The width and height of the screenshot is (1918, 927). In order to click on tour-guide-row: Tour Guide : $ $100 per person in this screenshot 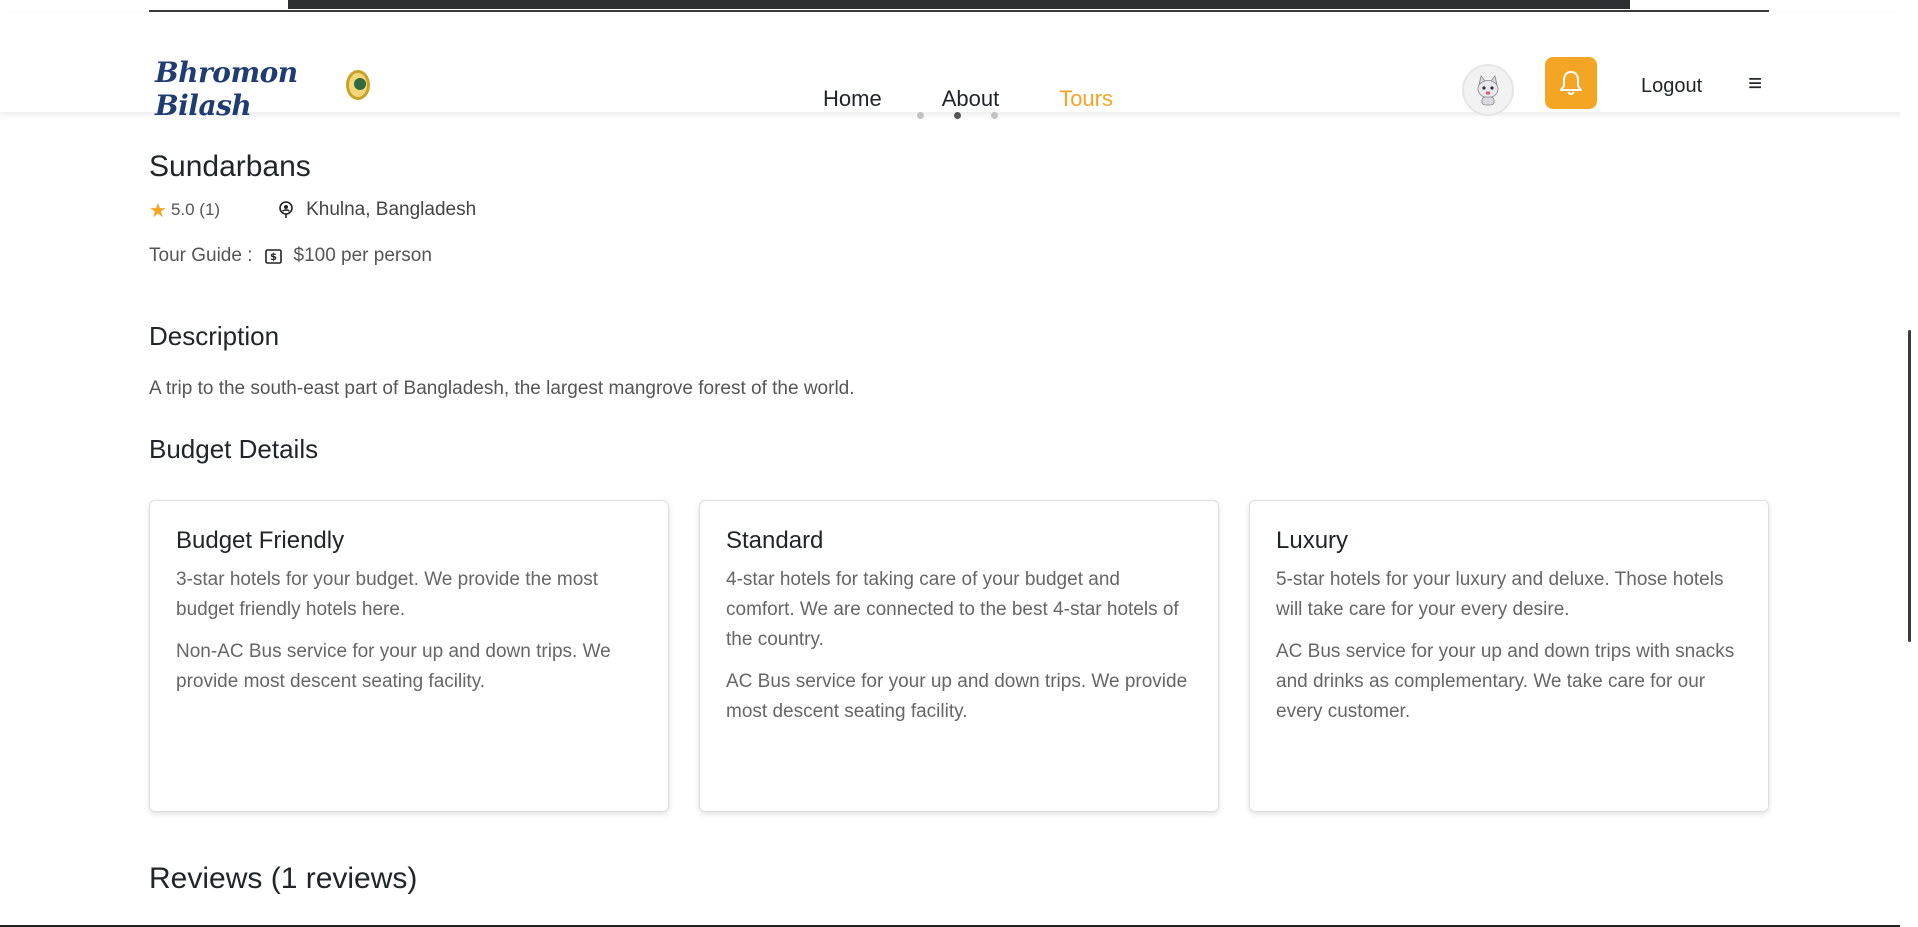, I will do `click(959, 256)`.